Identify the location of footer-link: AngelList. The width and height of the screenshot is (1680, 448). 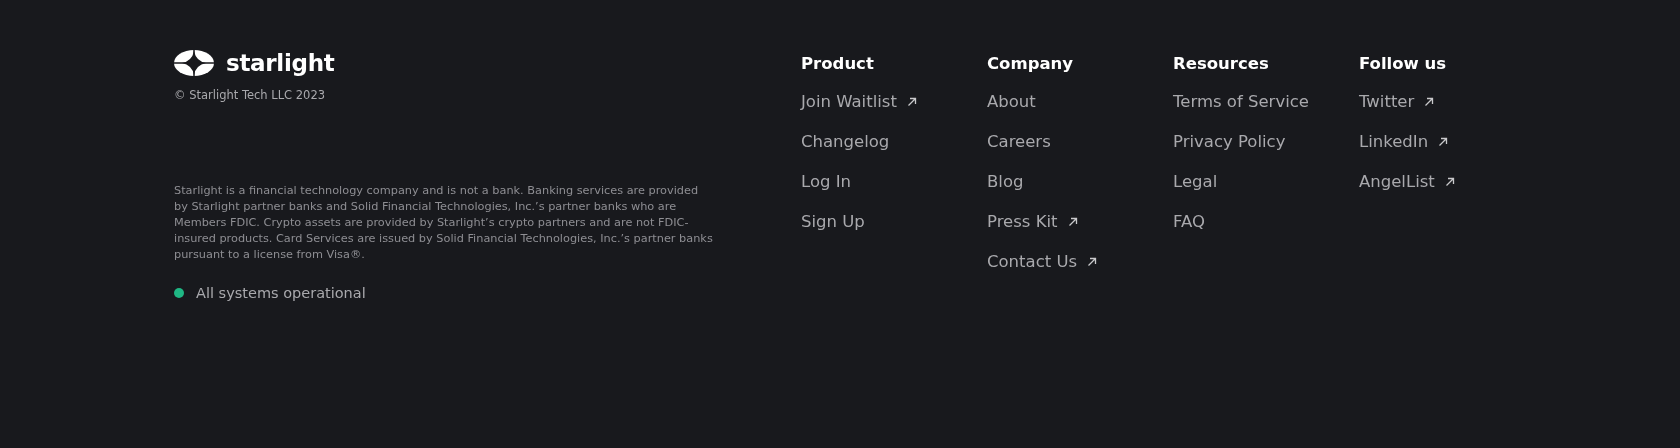
(1407, 181).